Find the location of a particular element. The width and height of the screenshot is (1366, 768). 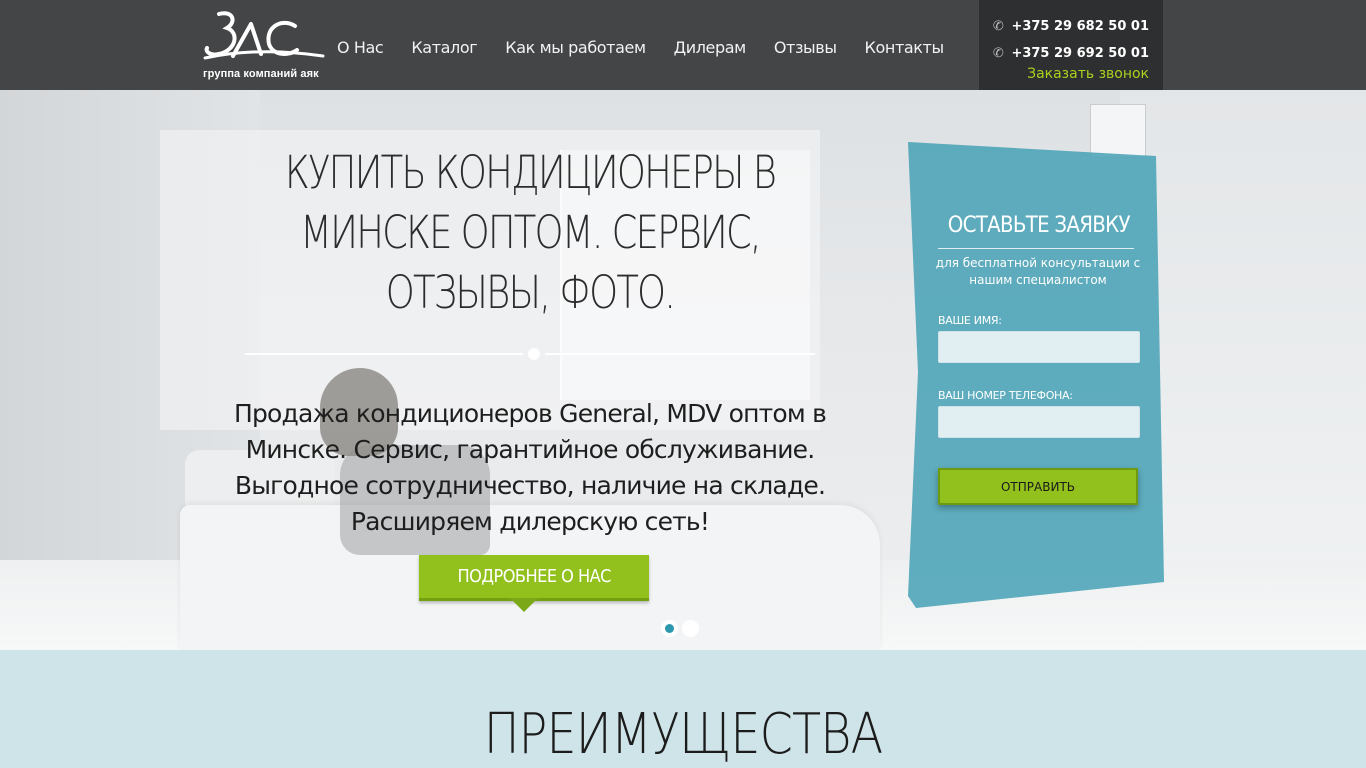

form-title-rule is located at coordinates (1036, 248).